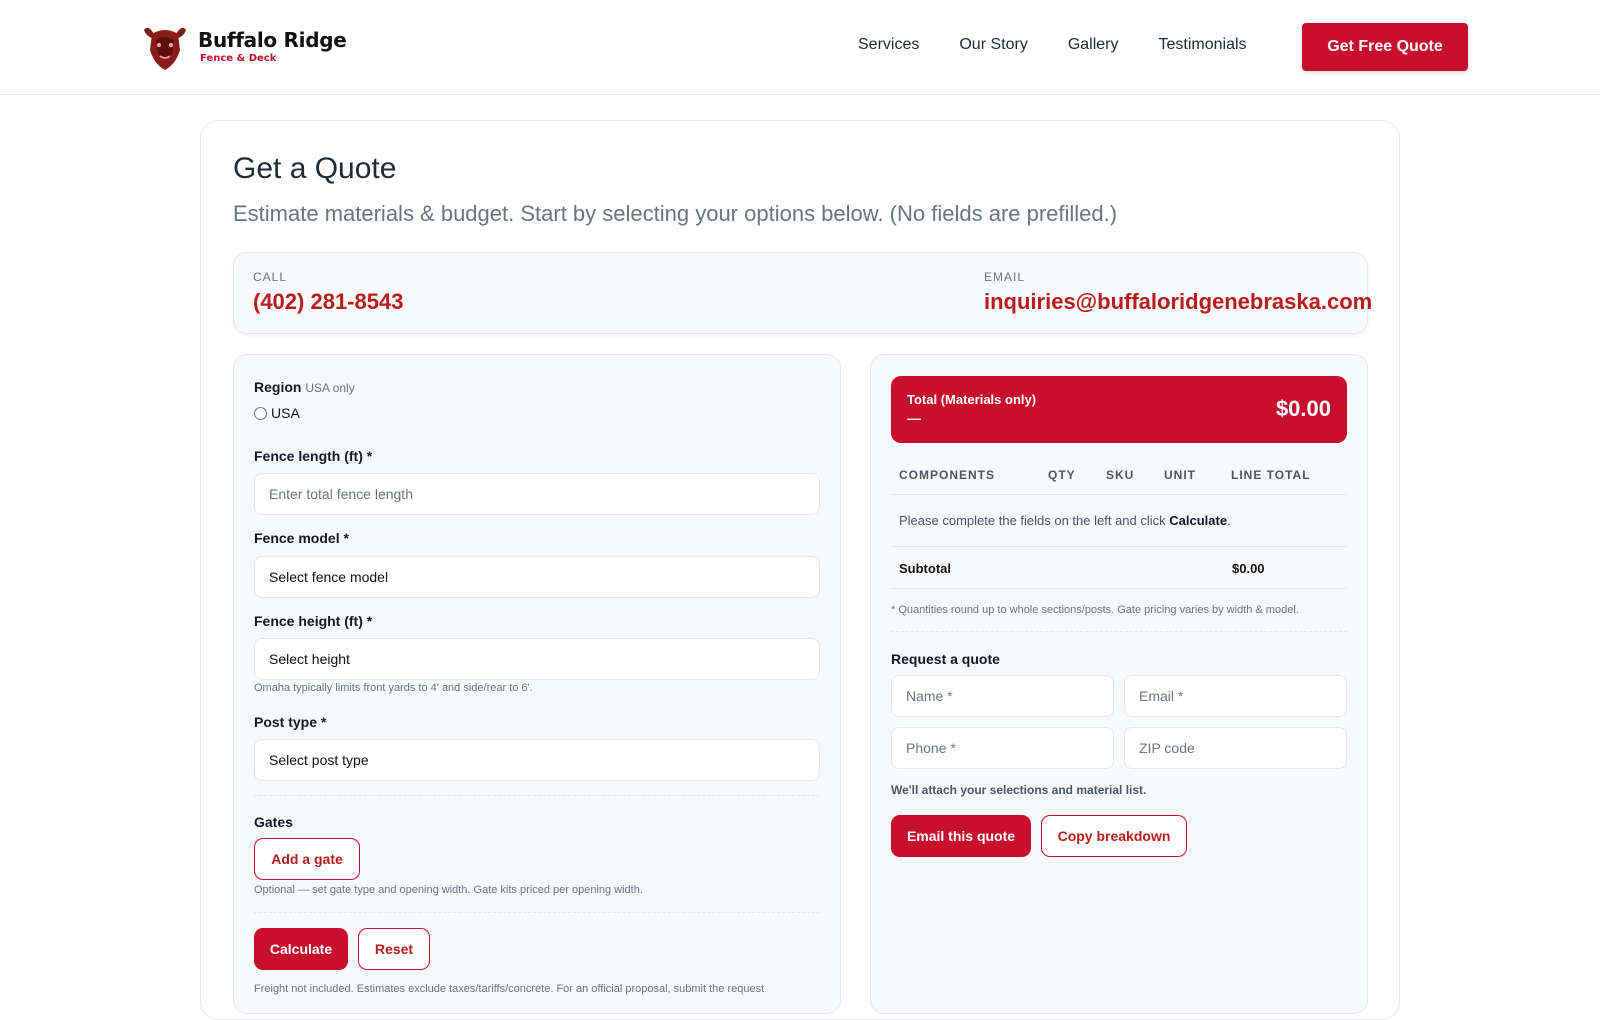 The height and width of the screenshot is (1020, 1600). What do you see at coordinates (1303, 408) in the screenshot?
I see `total-amount: $0.00` at bounding box center [1303, 408].